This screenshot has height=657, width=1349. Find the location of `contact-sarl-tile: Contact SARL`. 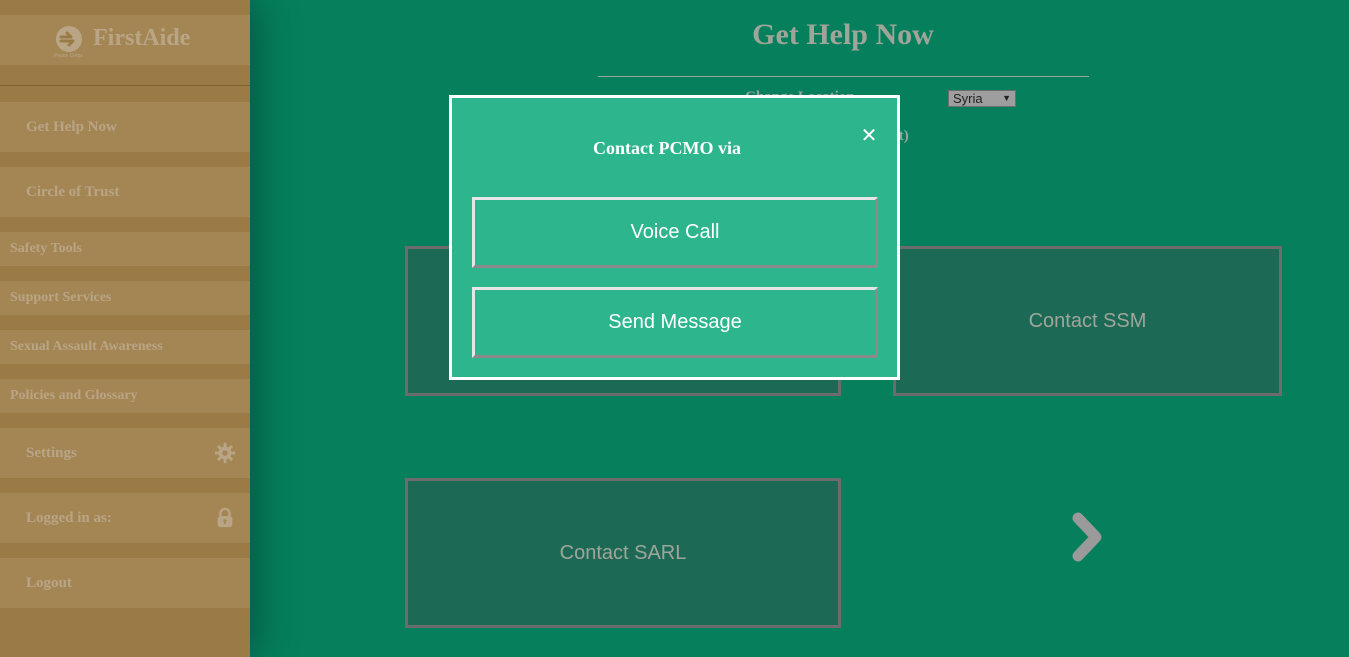

contact-sarl-tile: Contact SARL is located at coordinates (623, 553).